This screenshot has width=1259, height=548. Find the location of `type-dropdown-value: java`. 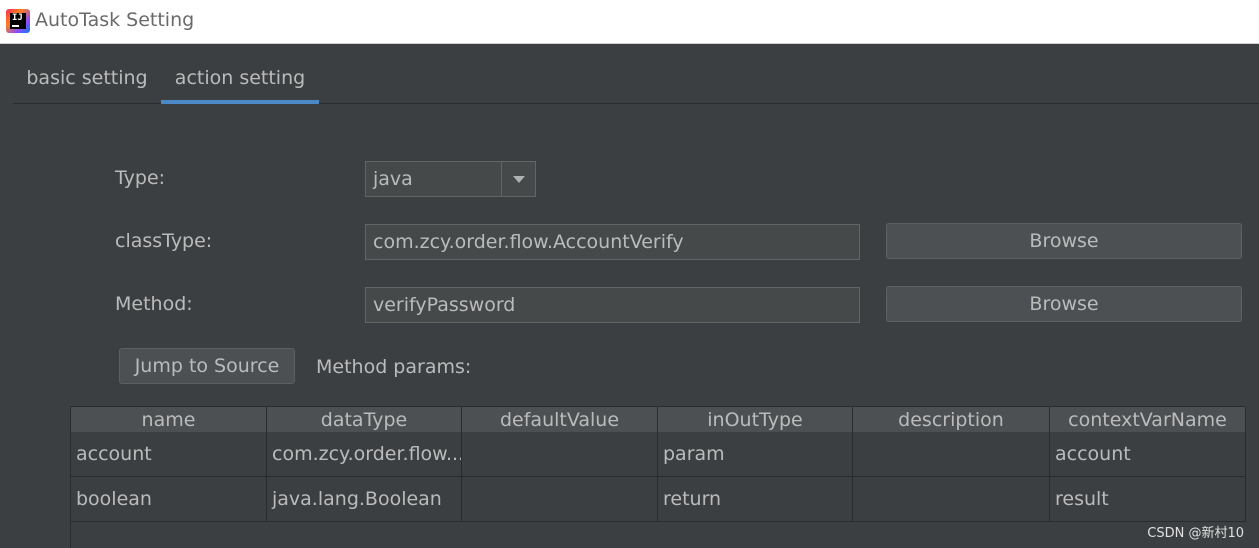

type-dropdown-value: java is located at coordinates (393, 179).